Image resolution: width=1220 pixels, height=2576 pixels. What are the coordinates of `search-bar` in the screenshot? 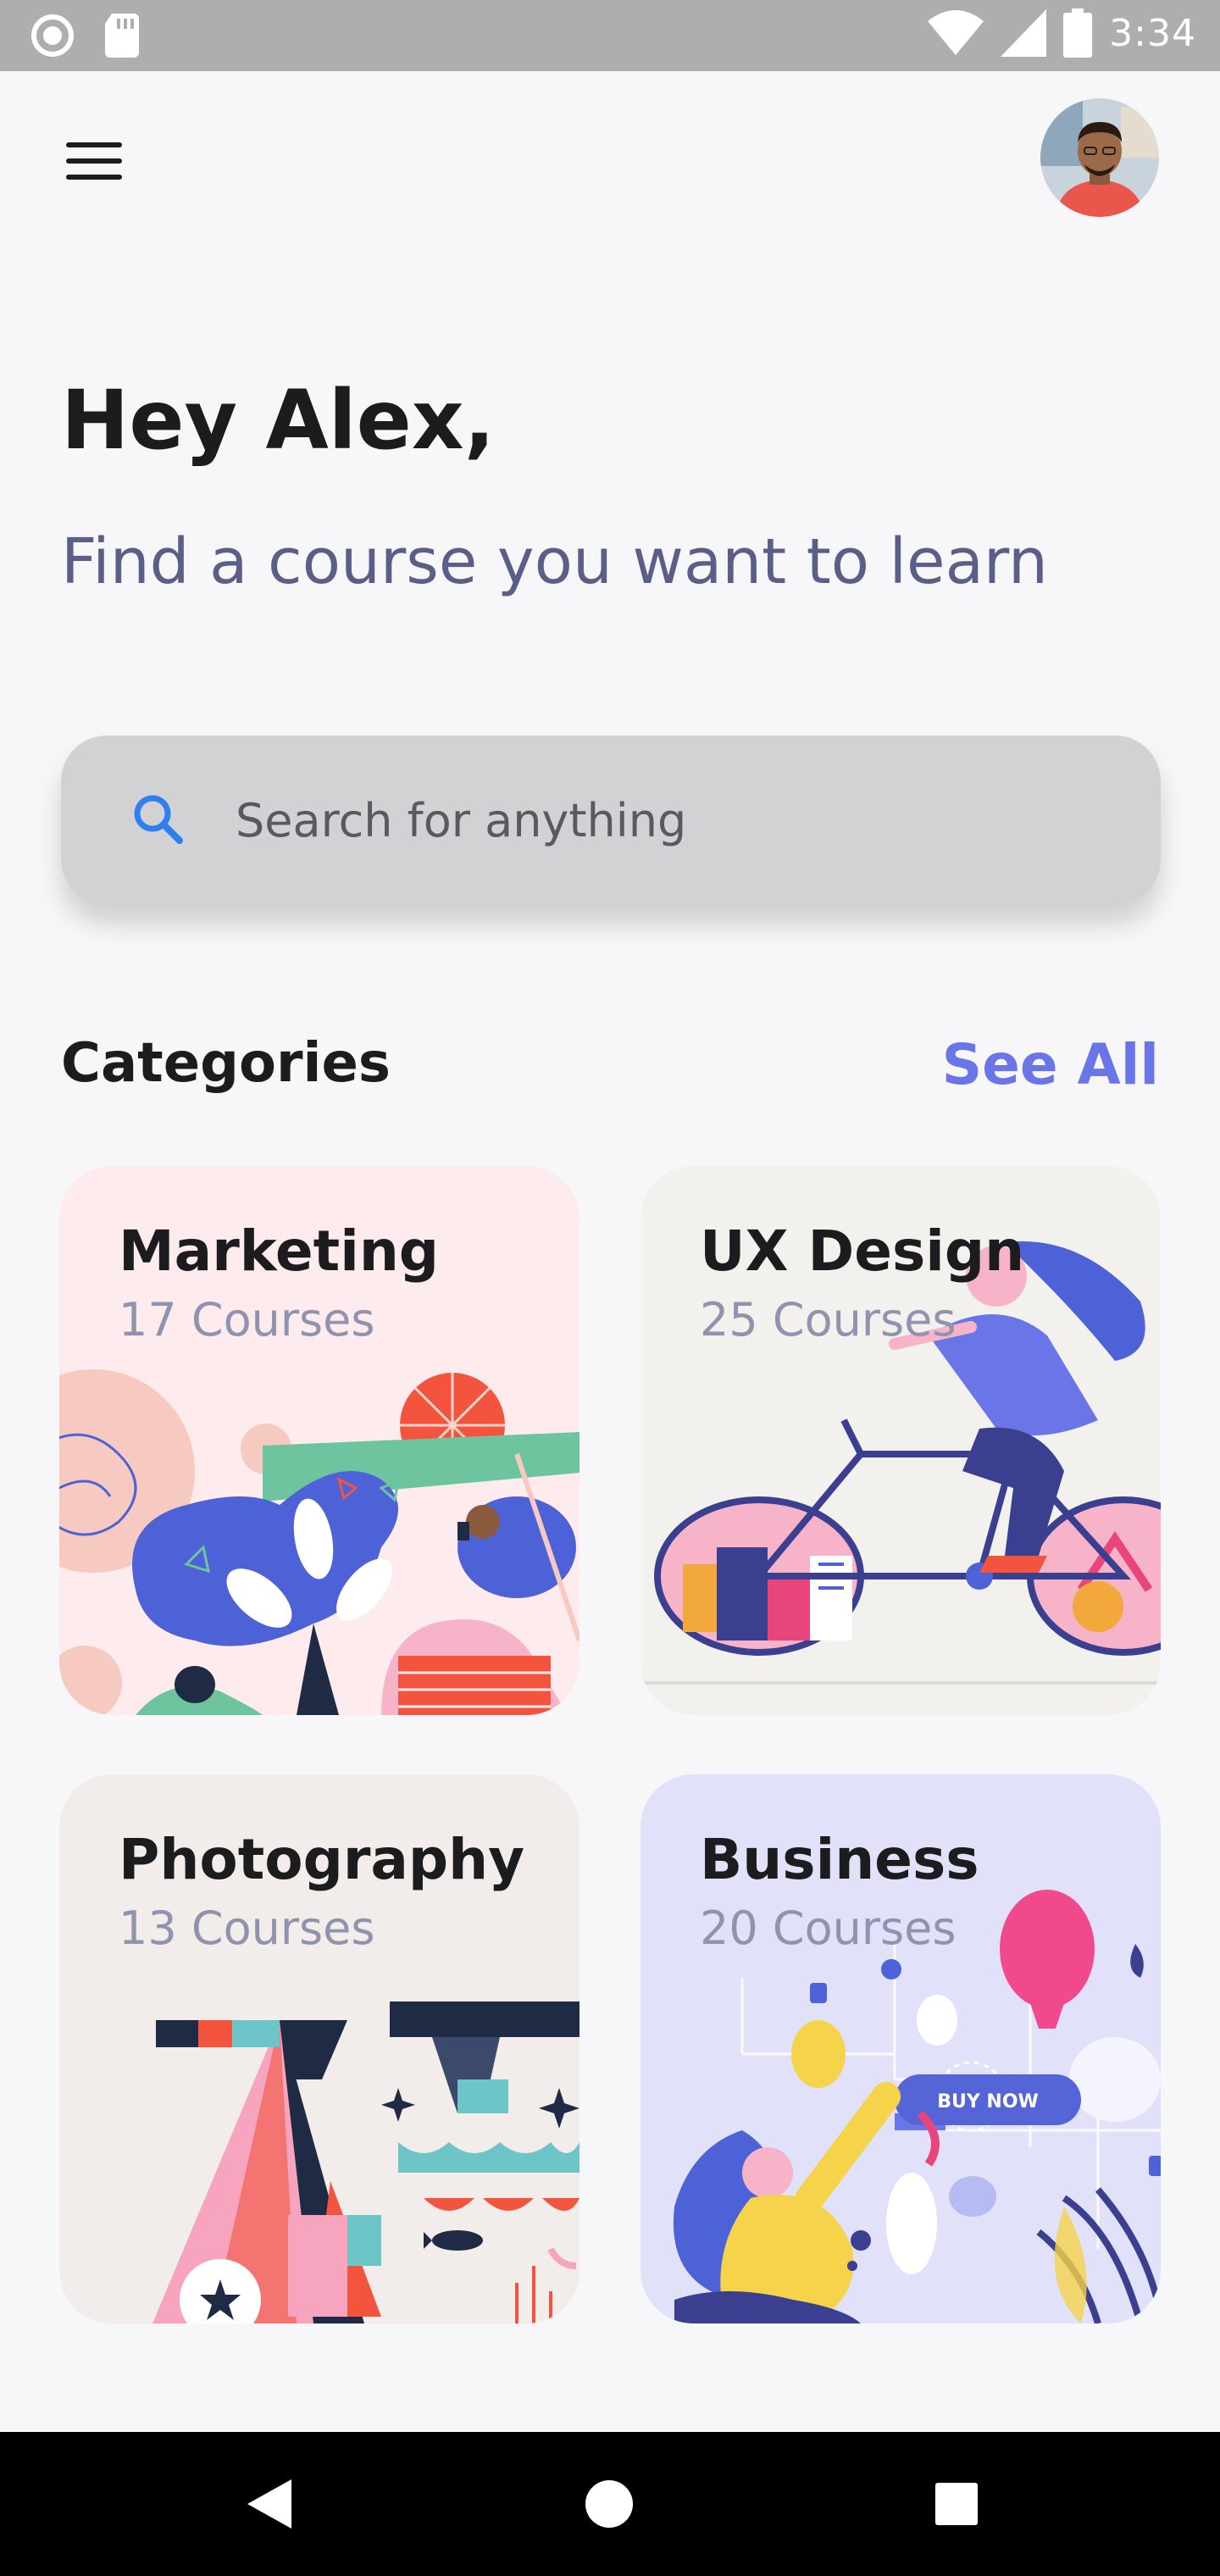 It's located at (611, 820).